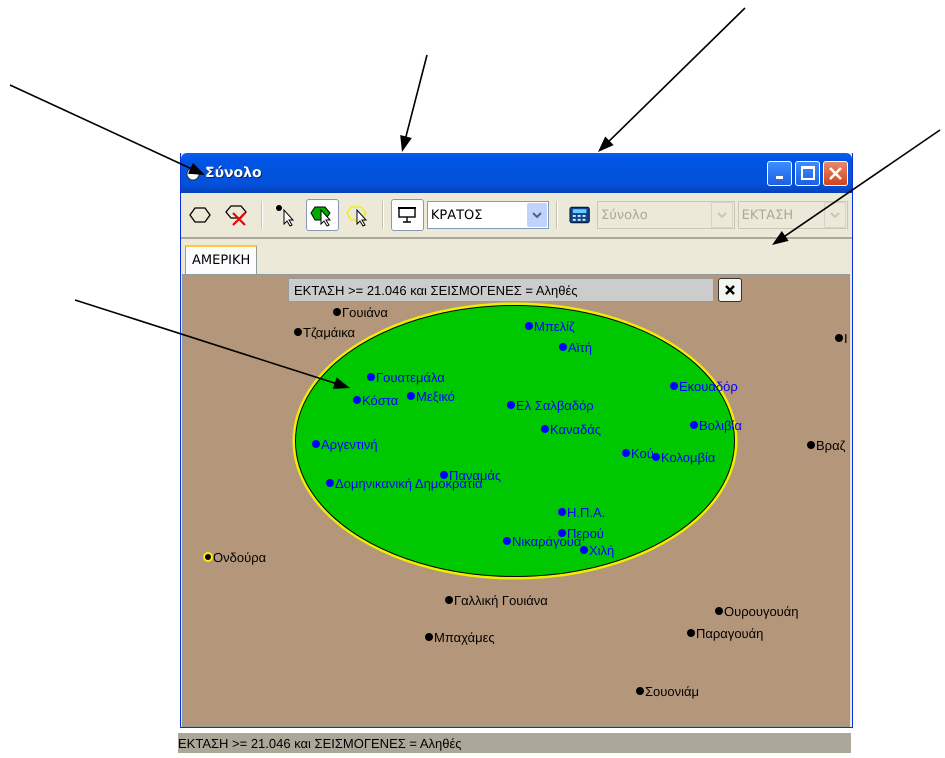  I want to click on country-label: Μπαχάμες, so click(464, 637).